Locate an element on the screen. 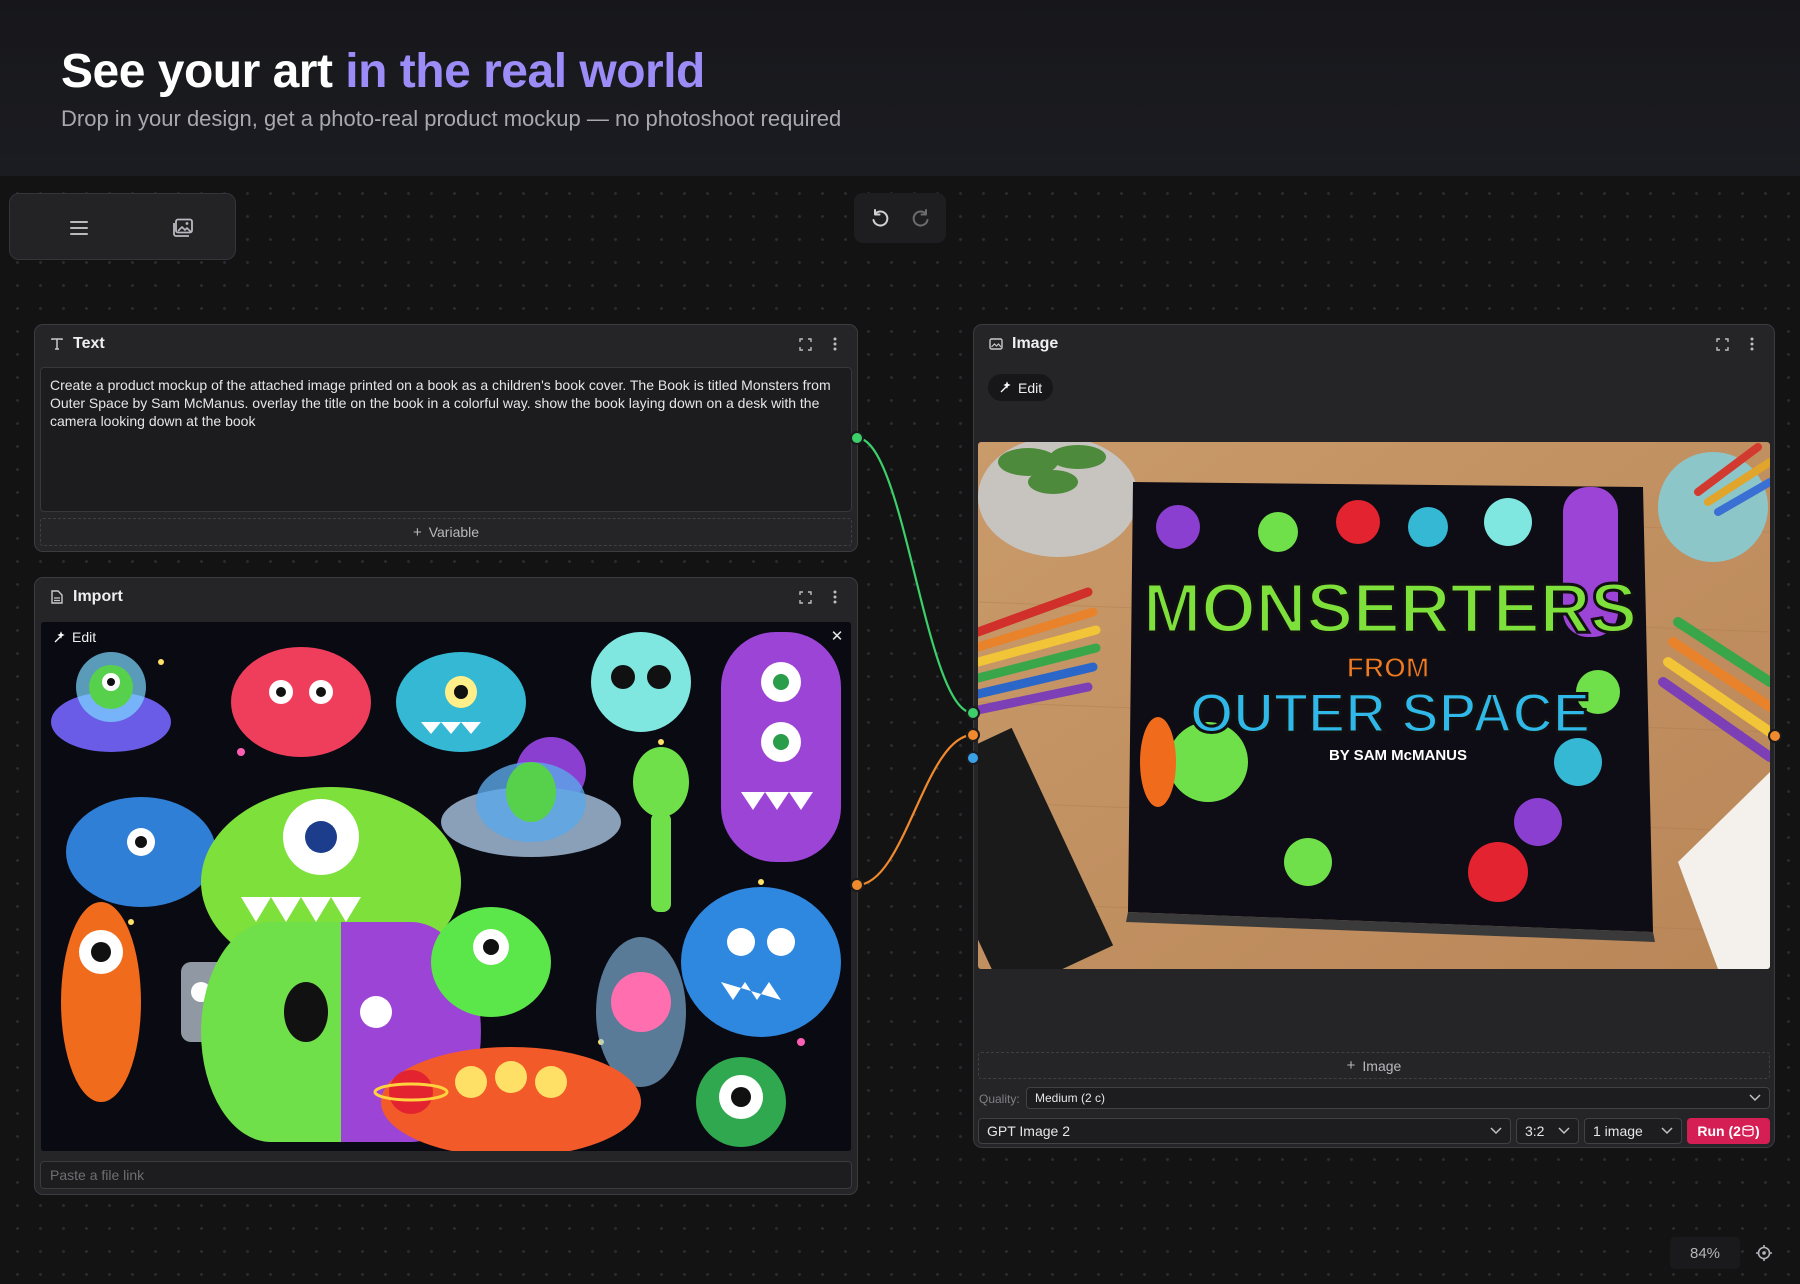 This screenshot has width=1800, height=1284. add-variable-button: + Variable is located at coordinates (446, 532).